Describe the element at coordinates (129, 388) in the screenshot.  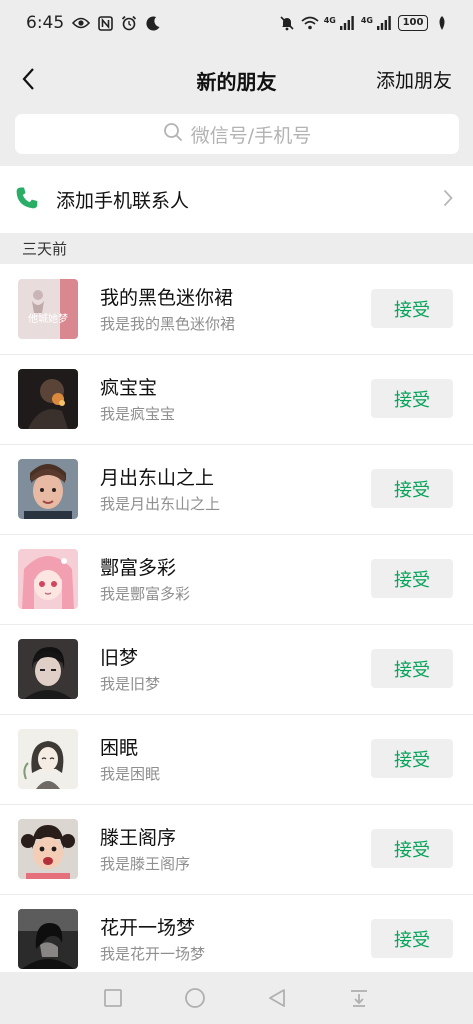
I see `friend-name: 疯宝宝` at that location.